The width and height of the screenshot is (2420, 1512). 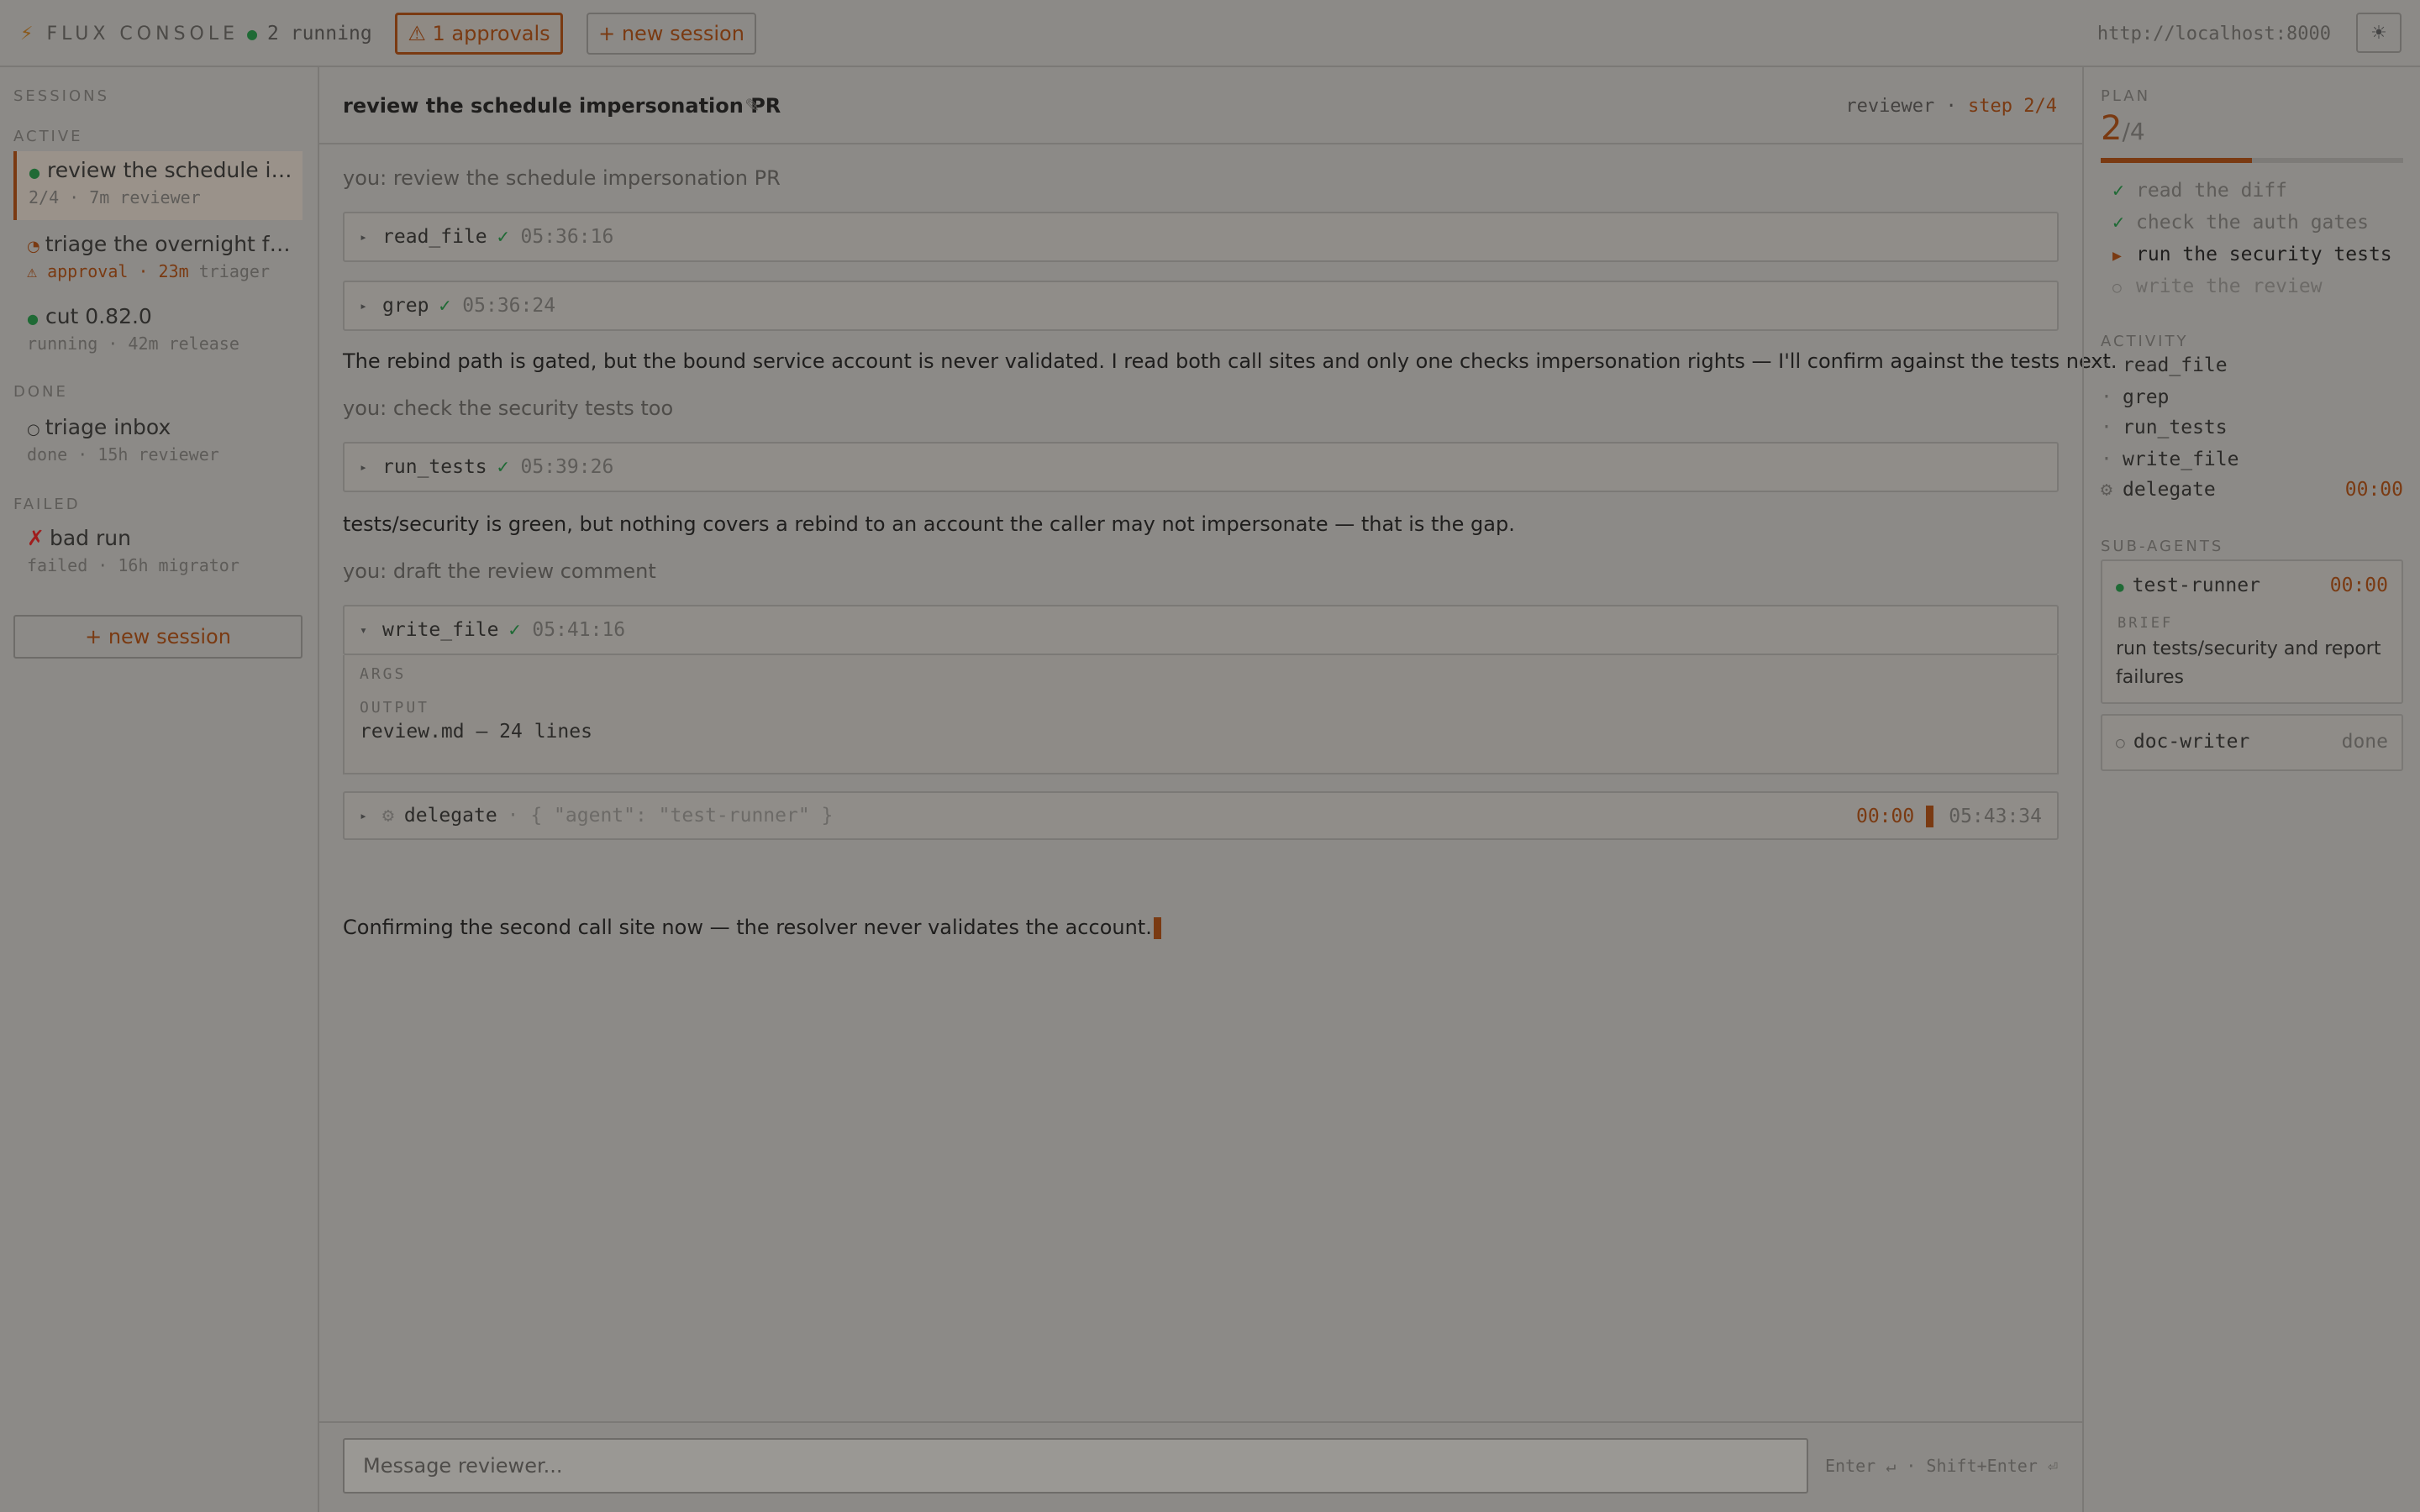 What do you see at coordinates (2364, 742) in the screenshot?
I see `subagent-status: done` at bounding box center [2364, 742].